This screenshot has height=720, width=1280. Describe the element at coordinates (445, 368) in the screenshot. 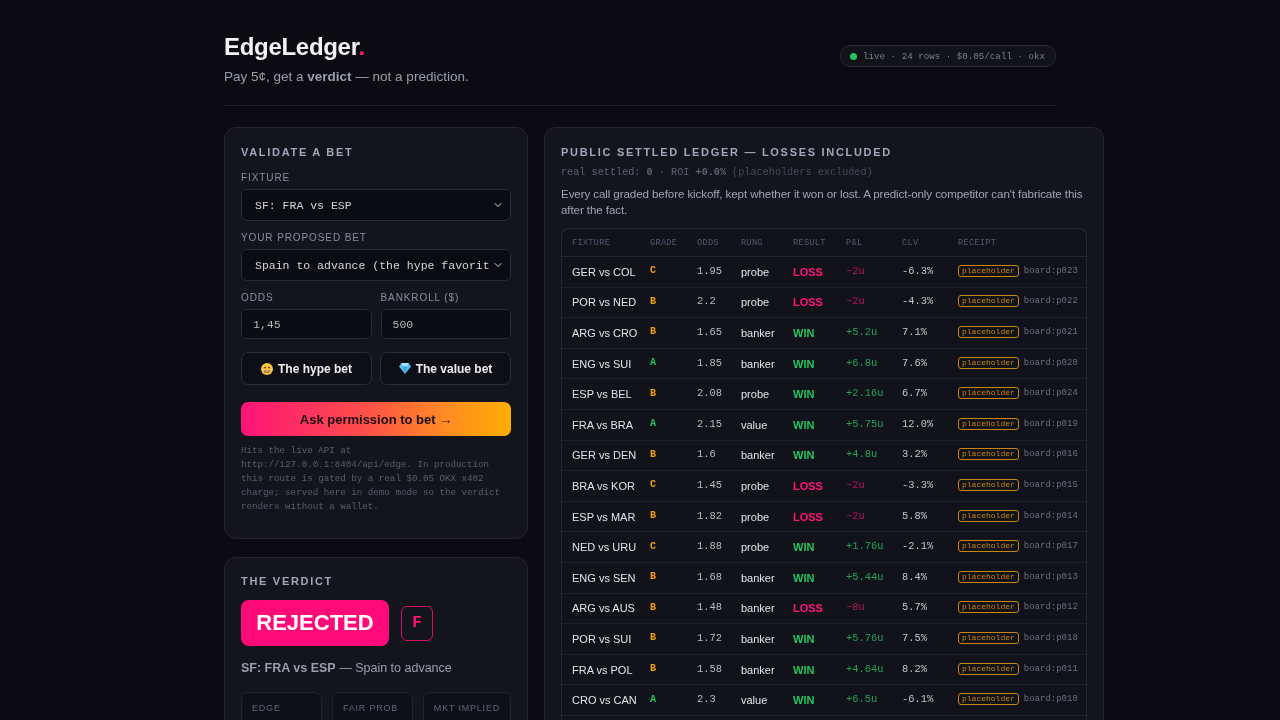

I see `preset-button: The value bet` at that location.